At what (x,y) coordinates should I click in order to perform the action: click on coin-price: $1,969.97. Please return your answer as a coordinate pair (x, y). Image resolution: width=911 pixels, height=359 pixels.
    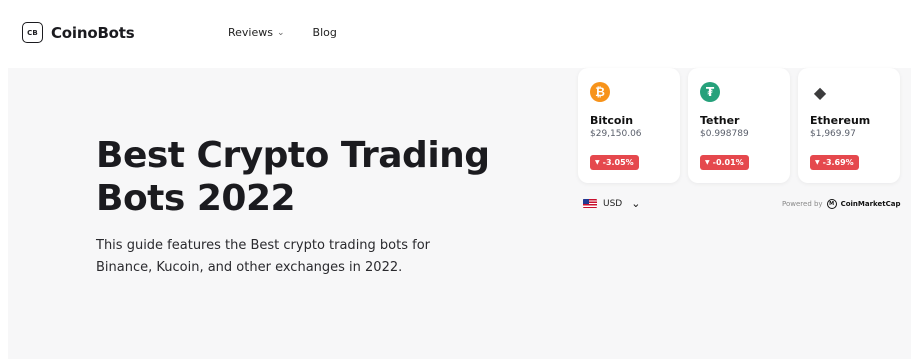
    Looking at the image, I should click on (833, 134).